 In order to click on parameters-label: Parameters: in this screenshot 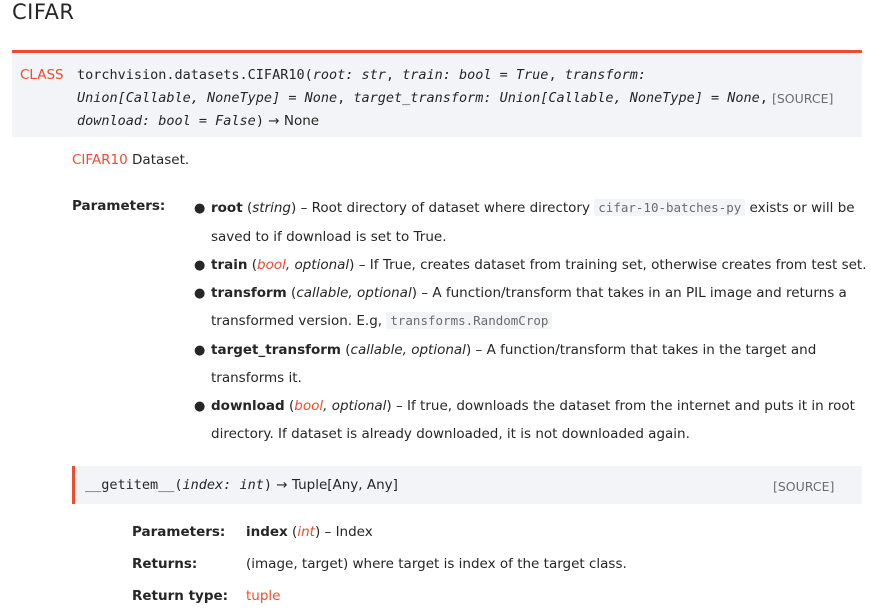, I will do `click(119, 206)`.